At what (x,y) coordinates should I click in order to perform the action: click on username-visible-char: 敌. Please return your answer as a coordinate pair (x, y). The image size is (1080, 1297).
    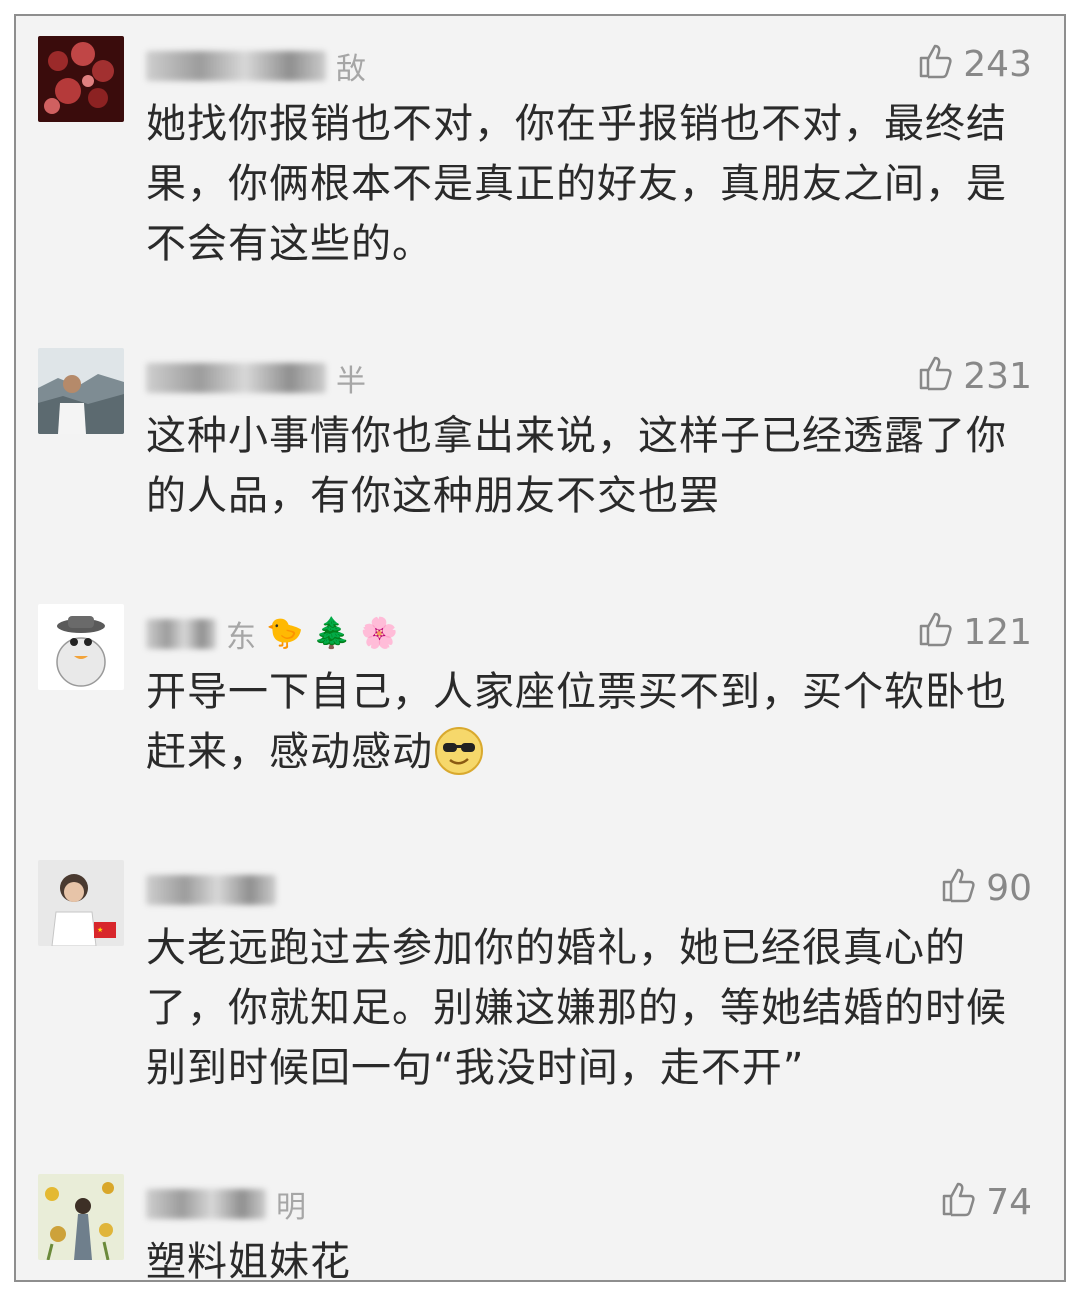
    Looking at the image, I should click on (351, 69).